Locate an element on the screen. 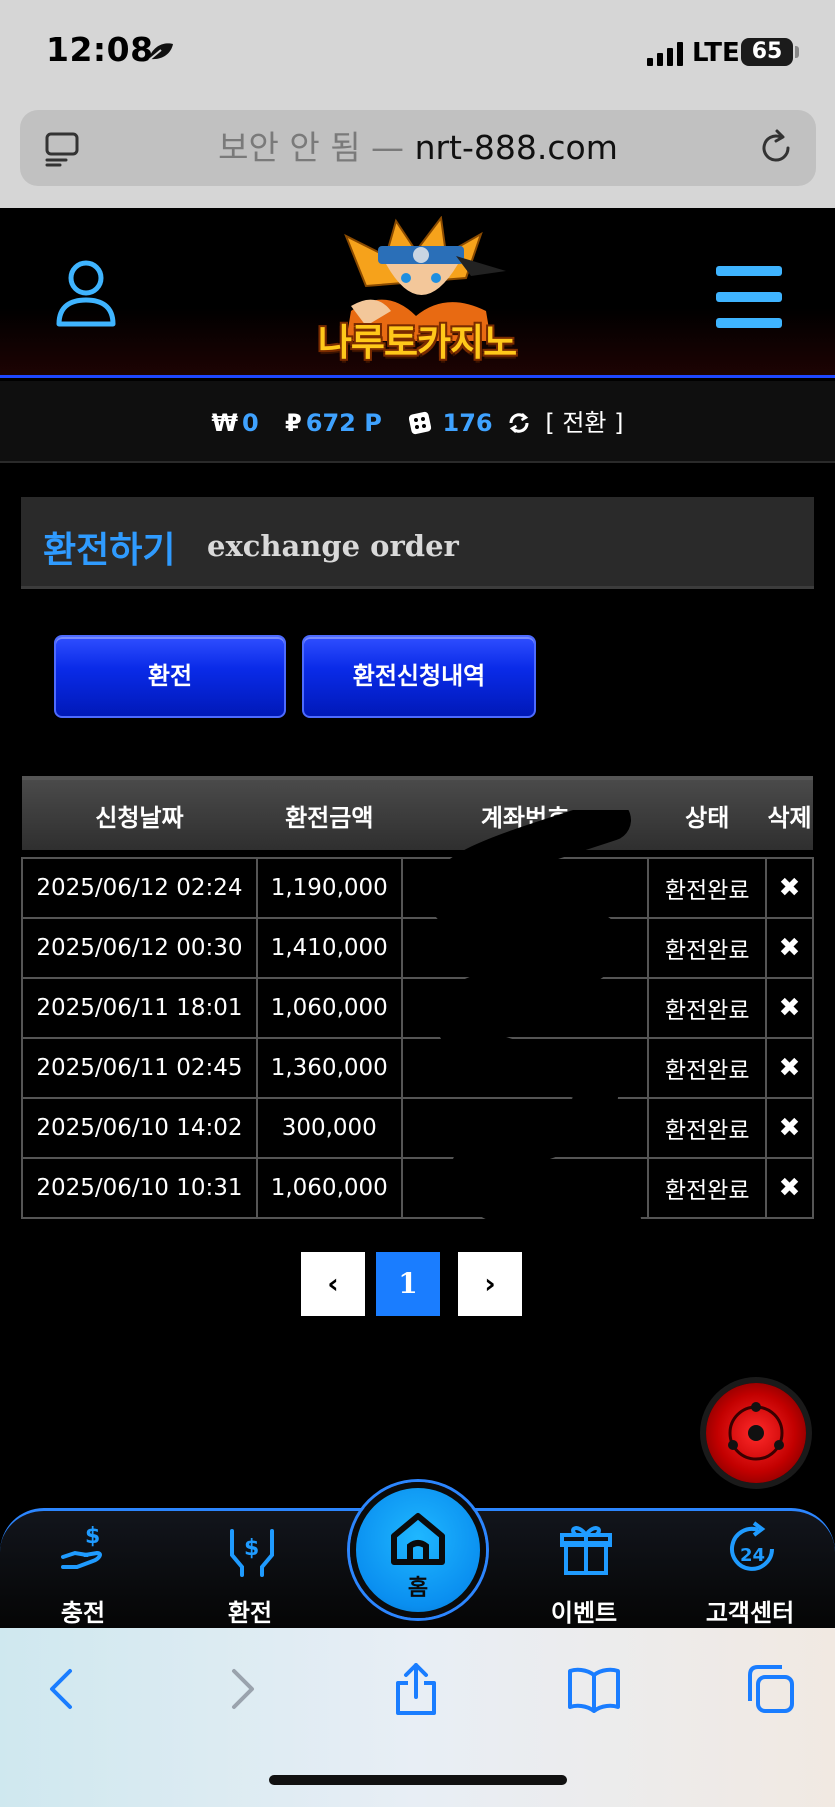 The image size is (835, 1807). nav-home-button: 홈 is located at coordinates (418, 1550).